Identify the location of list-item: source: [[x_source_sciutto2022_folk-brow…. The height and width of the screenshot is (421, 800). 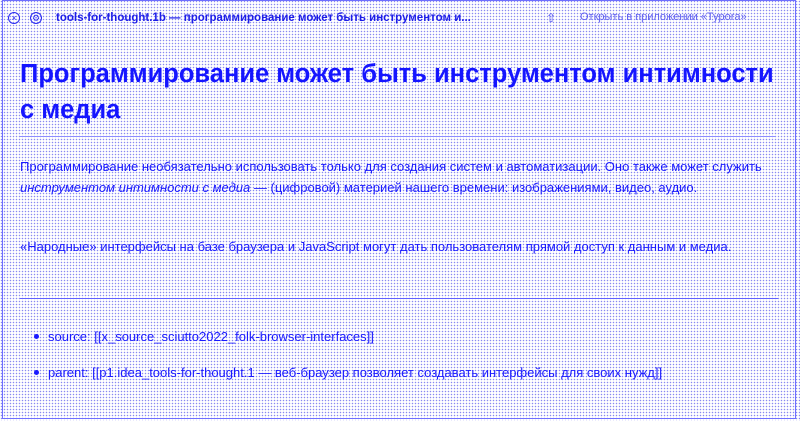
(204, 337).